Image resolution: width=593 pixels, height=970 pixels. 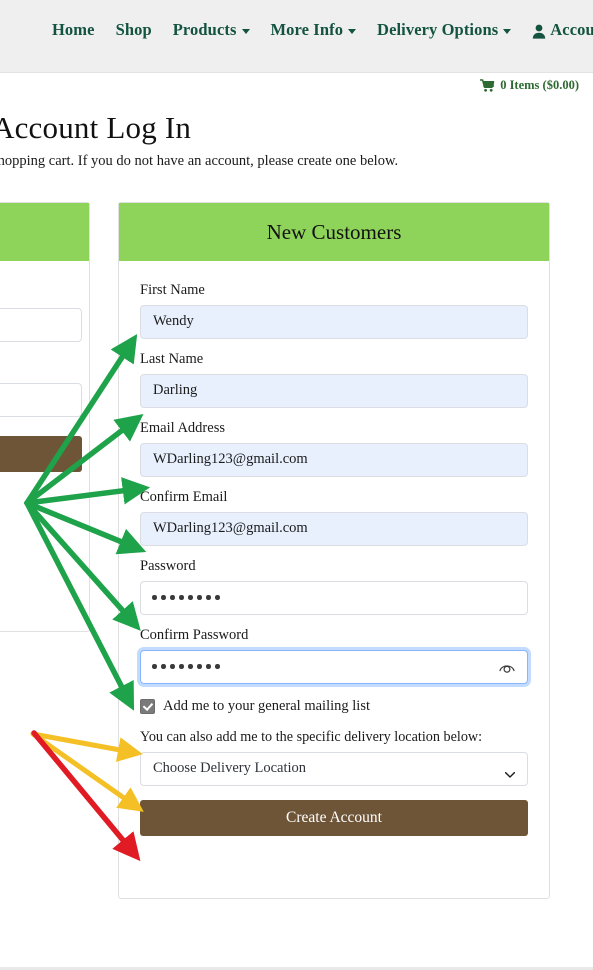 I want to click on nav-item-more-info: More Info, so click(x=313, y=29).